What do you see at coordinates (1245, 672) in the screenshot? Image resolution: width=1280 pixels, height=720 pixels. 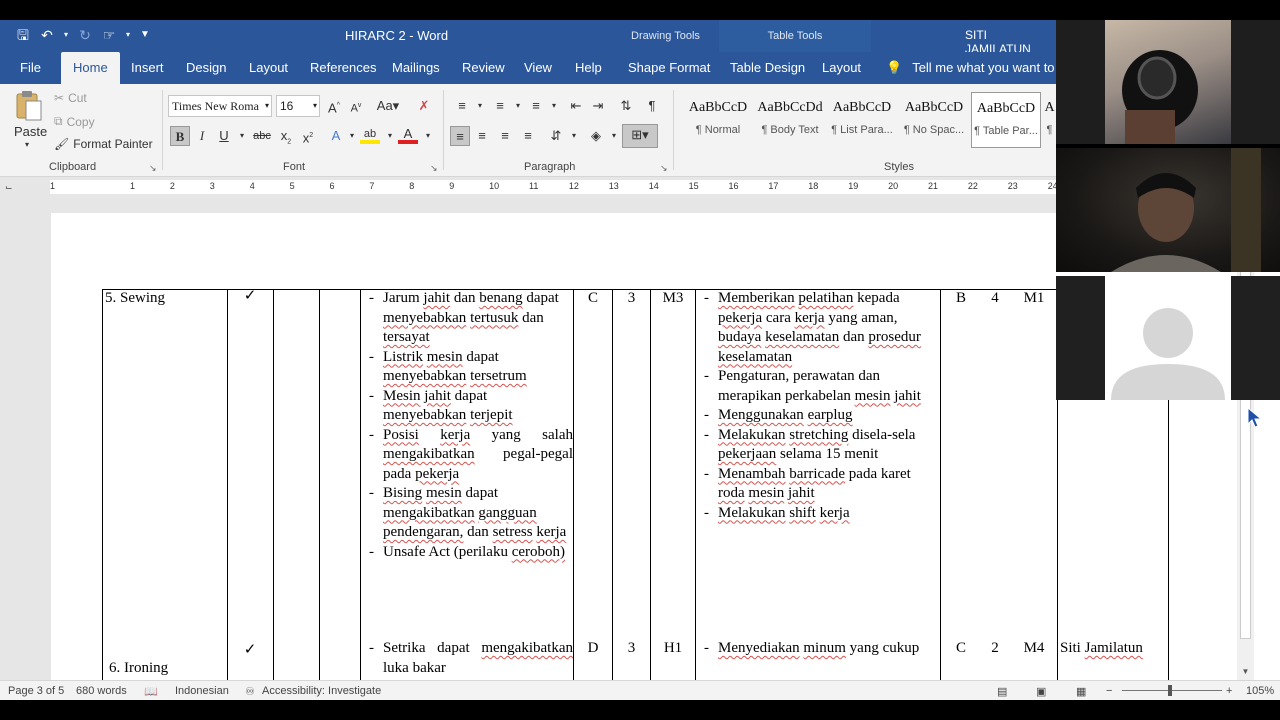 I see `scroll-down-icon: ▼` at bounding box center [1245, 672].